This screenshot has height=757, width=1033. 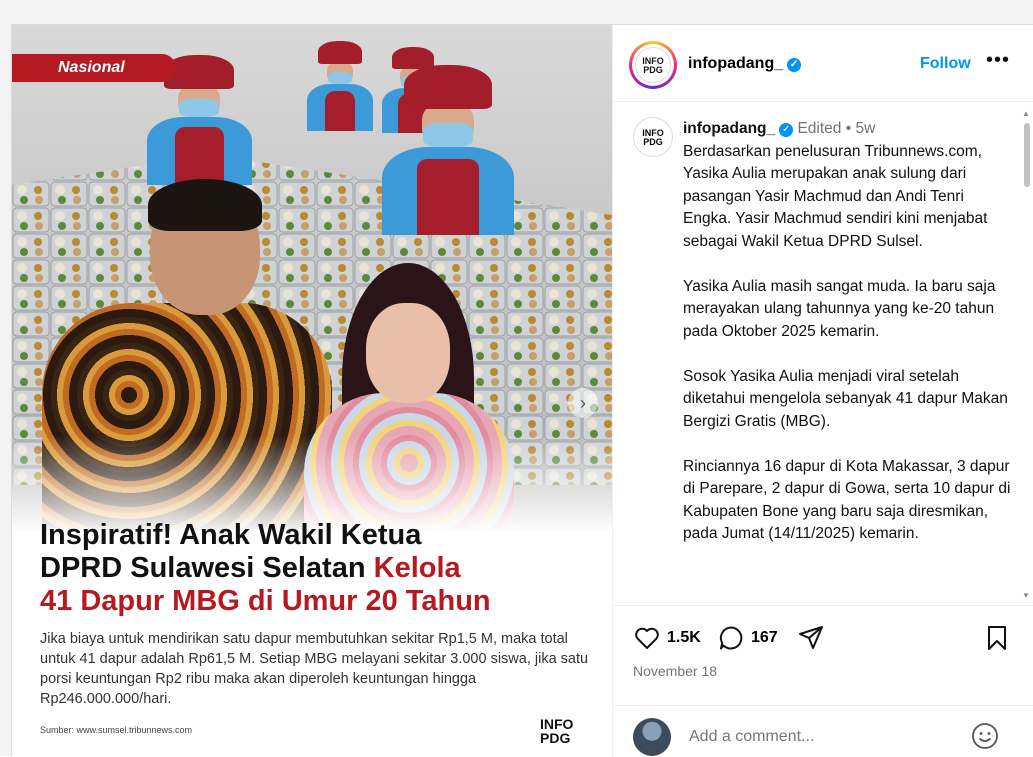 I want to click on comment-bubble-icon, so click(x=731, y=638).